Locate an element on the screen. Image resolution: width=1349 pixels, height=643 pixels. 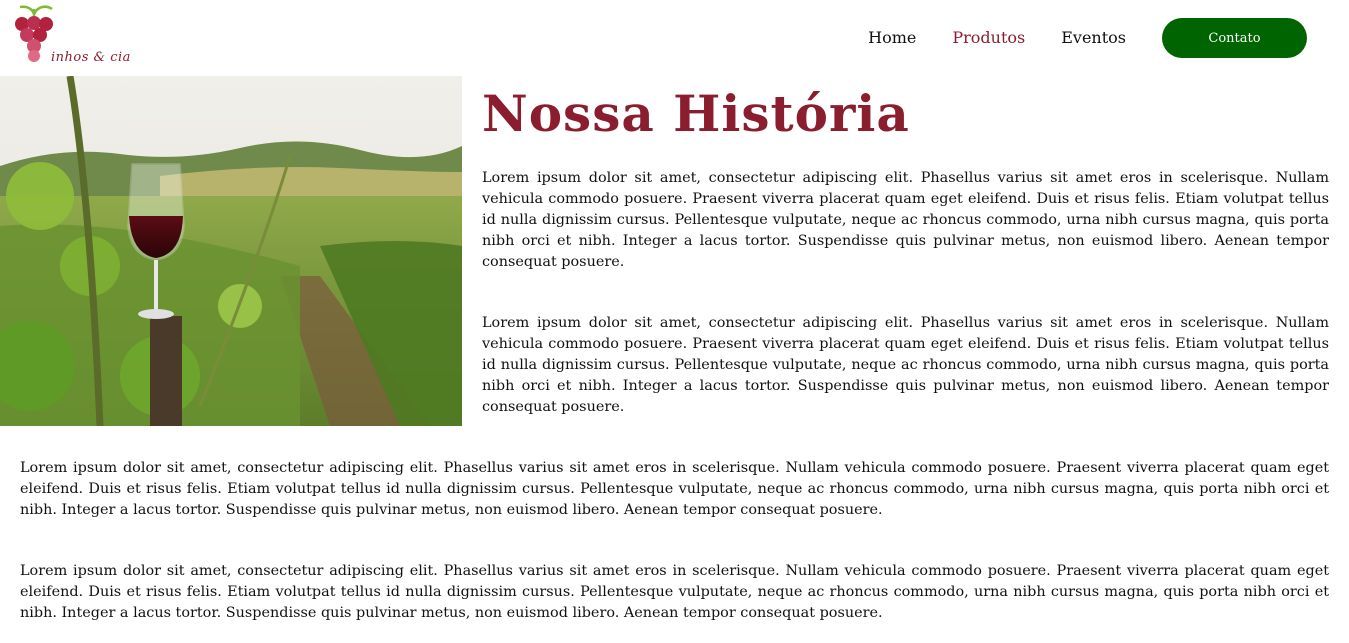
page-title: Nossa História is located at coordinates (696, 113).